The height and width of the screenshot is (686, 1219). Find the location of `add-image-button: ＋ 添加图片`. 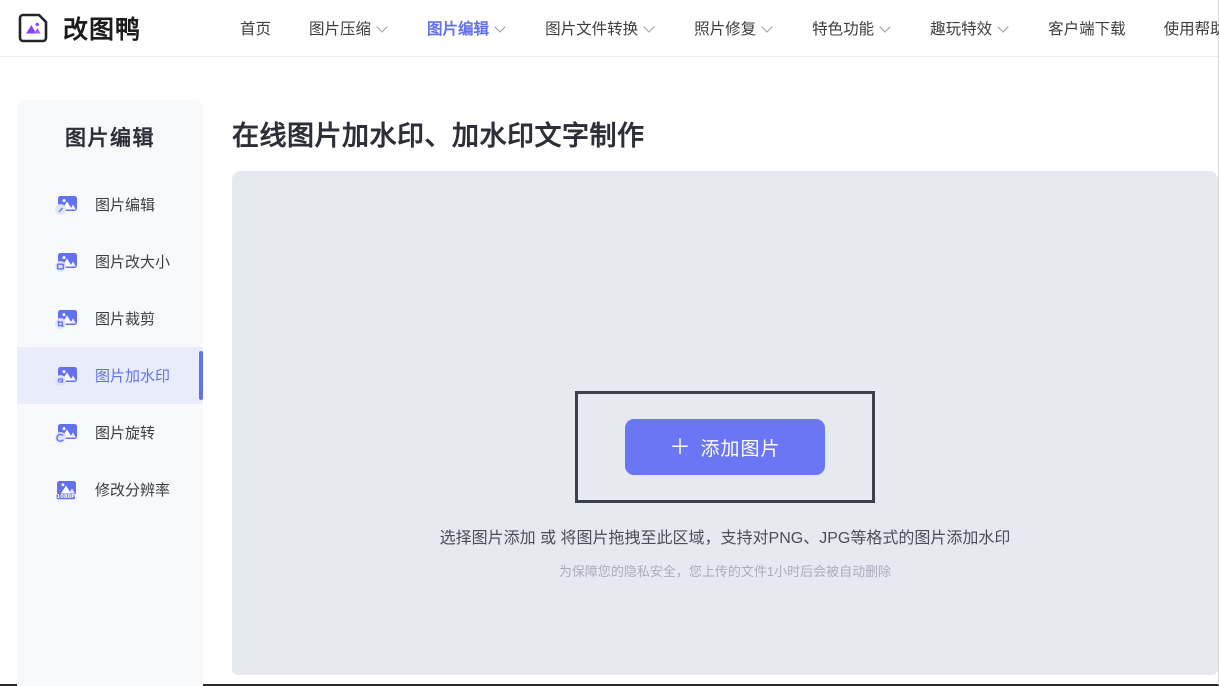

add-image-button: ＋ 添加图片 is located at coordinates (725, 447).